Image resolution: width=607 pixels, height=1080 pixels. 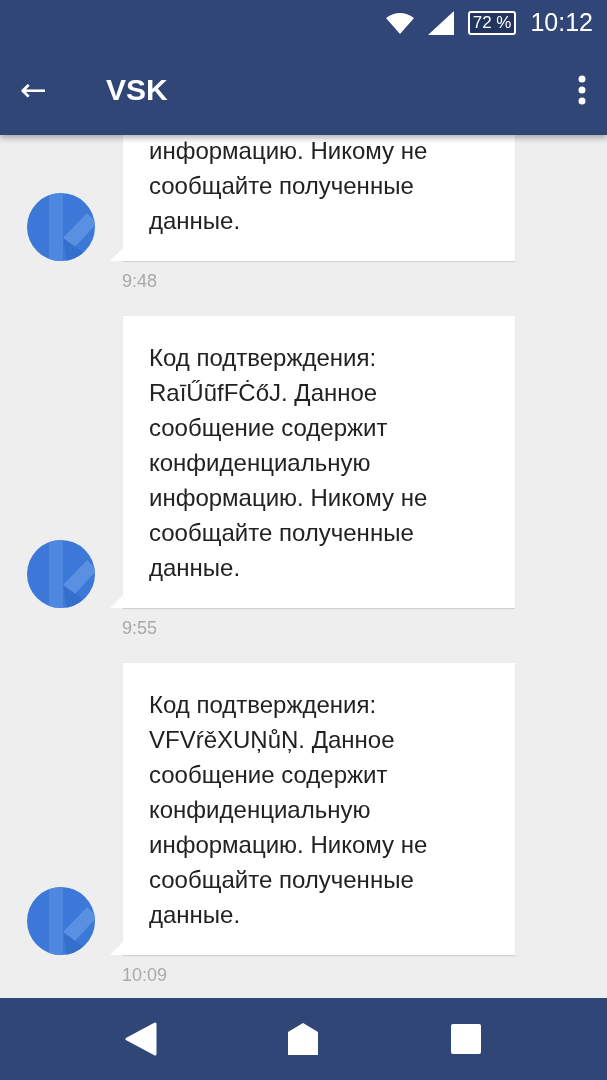 What do you see at coordinates (465, 1039) in the screenshot?
I see `recents-nav-icon` at bounding box center [465, 1039].